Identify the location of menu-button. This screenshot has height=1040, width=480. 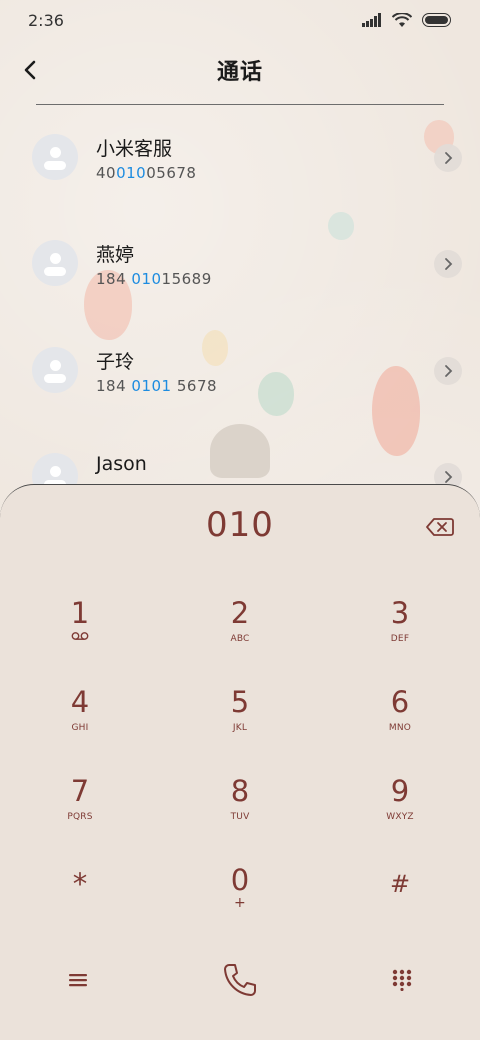
(78, 980).